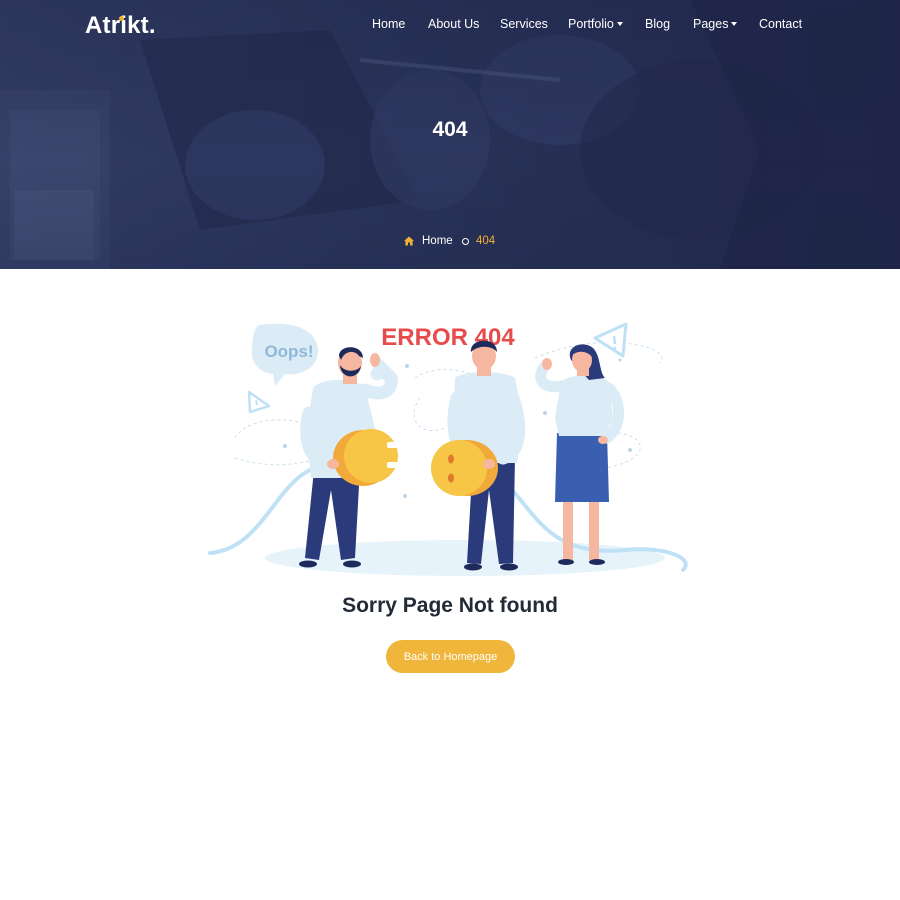 The width and height of the screenshot is (900, 900). Describe the element at coordinates (657, 24) in the screenshot. I see `nav-blog: Blog` at that location.